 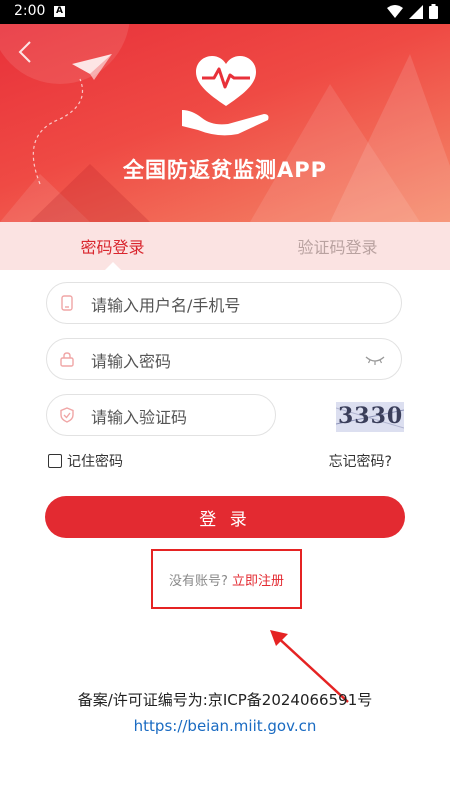 I want to click on login-tabs: 密码登录 验证码登录, so click(x=225, y=246).